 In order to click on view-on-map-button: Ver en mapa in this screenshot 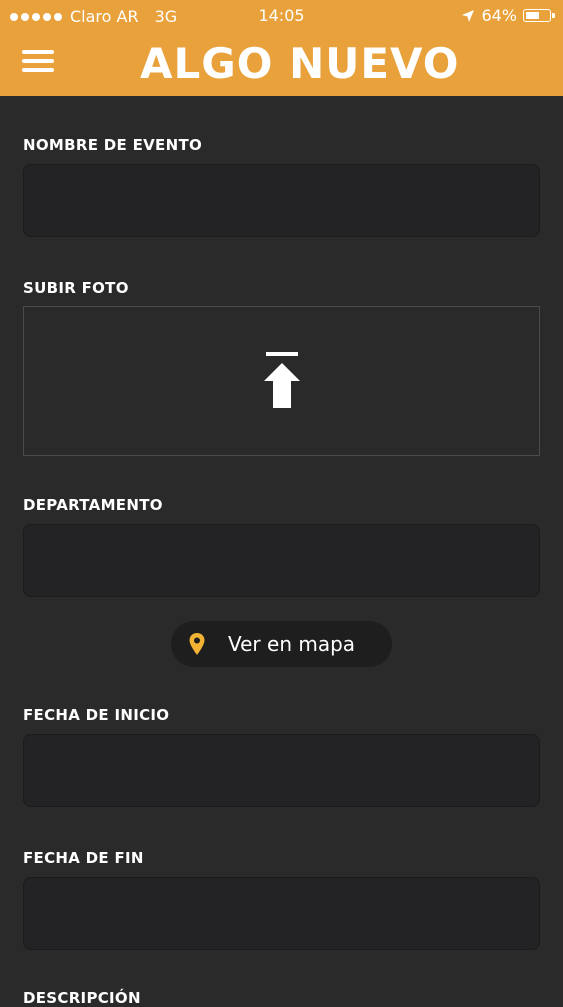, I will do `click(281, 644)`.